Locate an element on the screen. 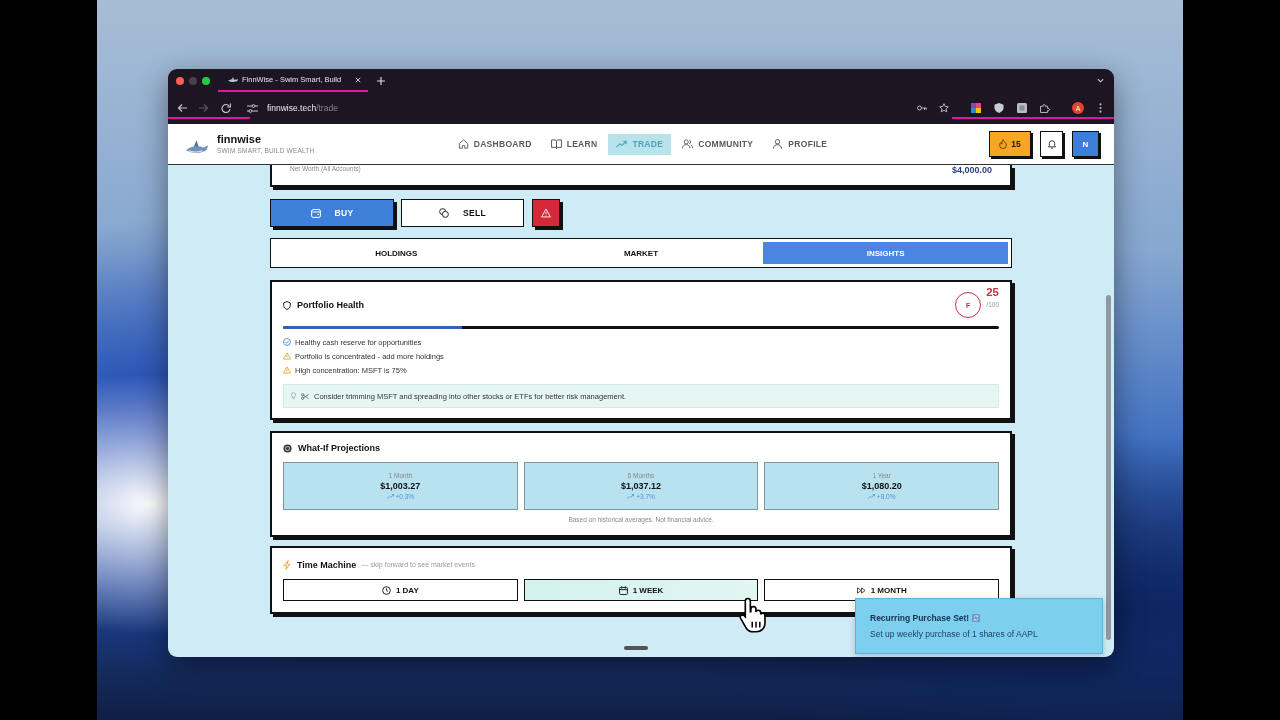 The width and height of the screenshot is (1280, 720). book-icon is located at coordinates (556, 144).